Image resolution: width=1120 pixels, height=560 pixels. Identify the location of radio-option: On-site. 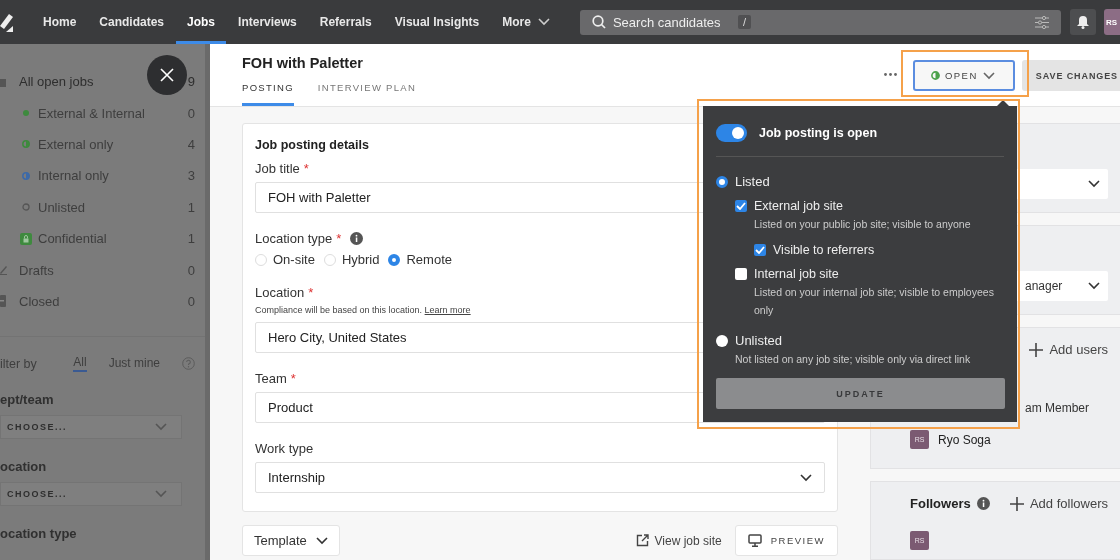
(285, 259).